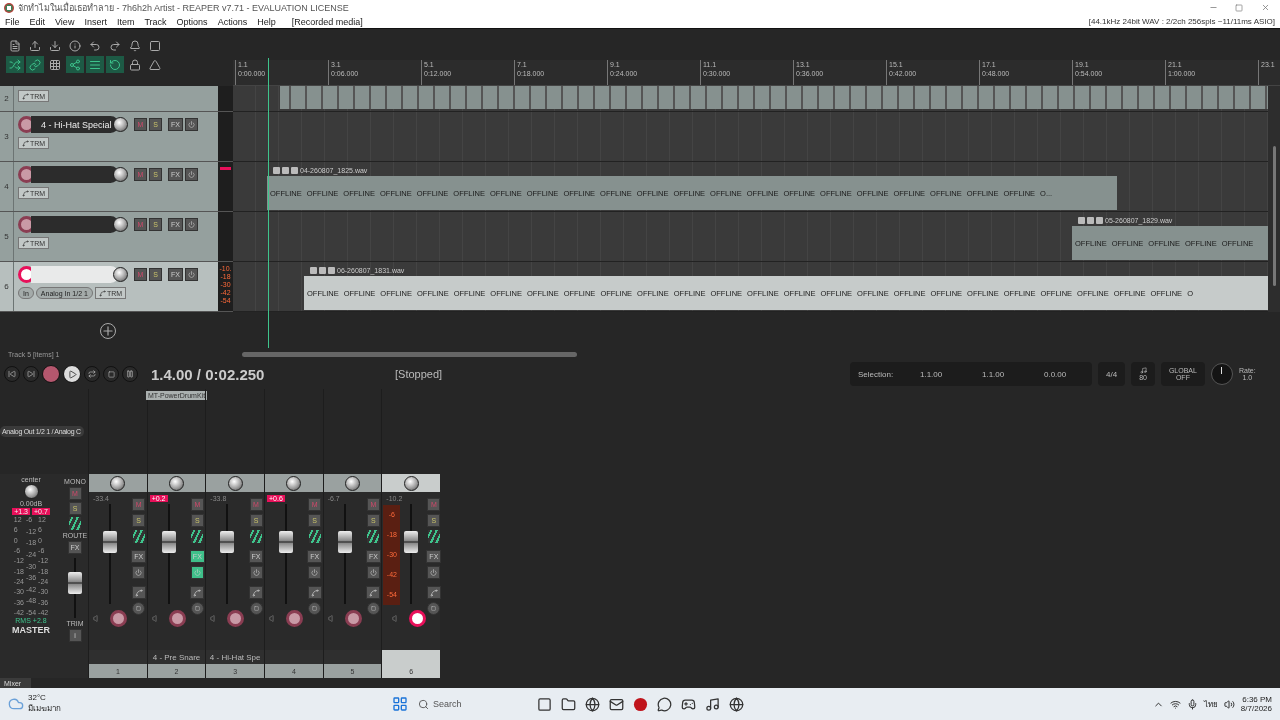 Image resolution: width=1280 pixels, height=720 pixels. I want to click on language-indicator: ไทย, so click(1210, 704).